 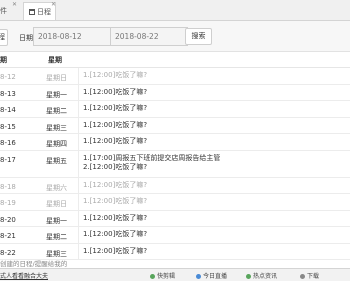 I want to click on row-date: 8-20, so click(x=8, y=219).